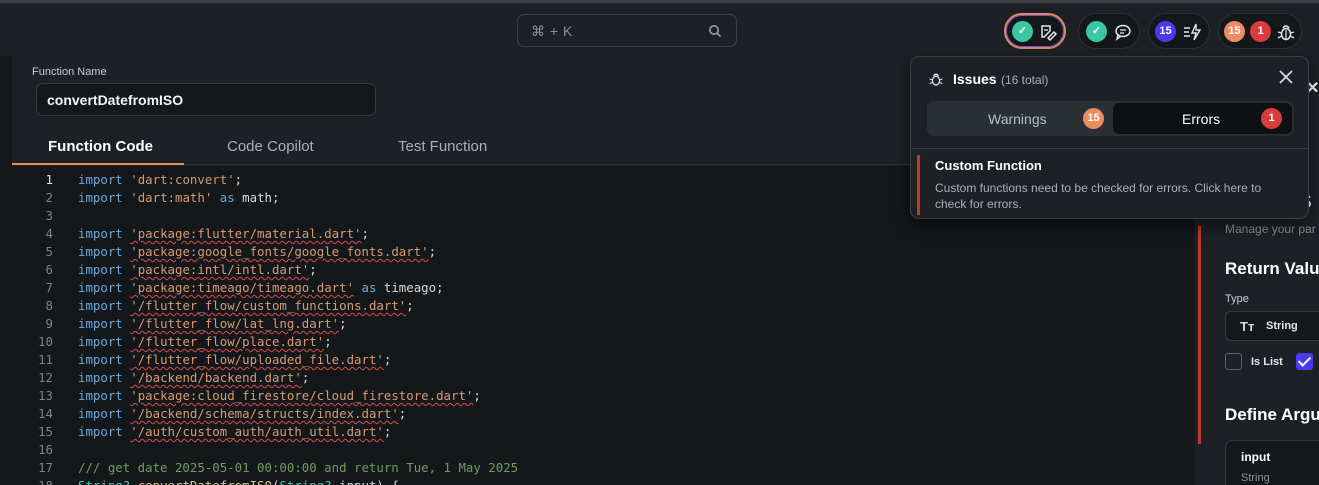  Describe the element at coordinates (715, 31) in the screenshot. I see `search-icon` at that location.